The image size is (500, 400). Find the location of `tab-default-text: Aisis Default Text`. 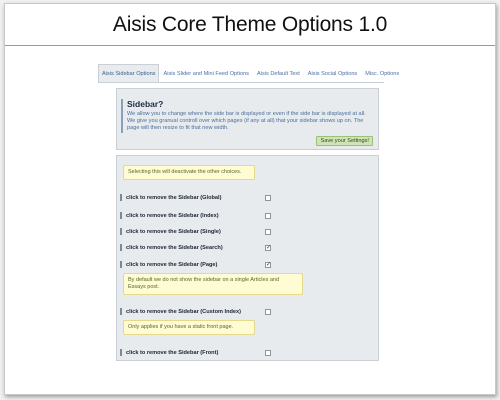

tab-default-text: Aisis Default Text is located at coordinates (278, 73).